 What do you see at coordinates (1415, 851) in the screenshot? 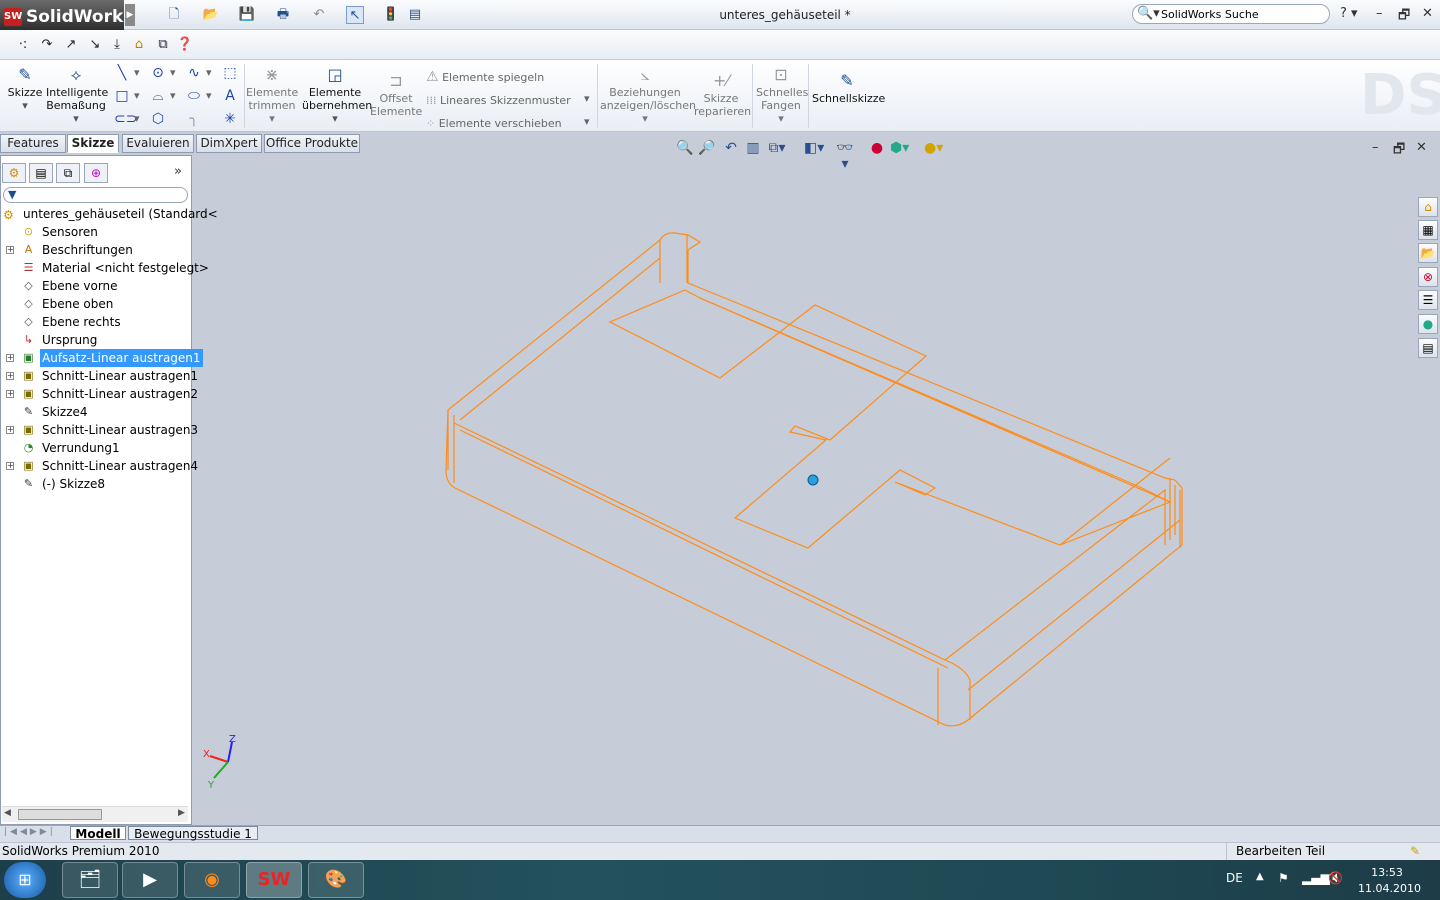
I see `rebuild-status-icon: ✎` at bounding box center [1415, 851].